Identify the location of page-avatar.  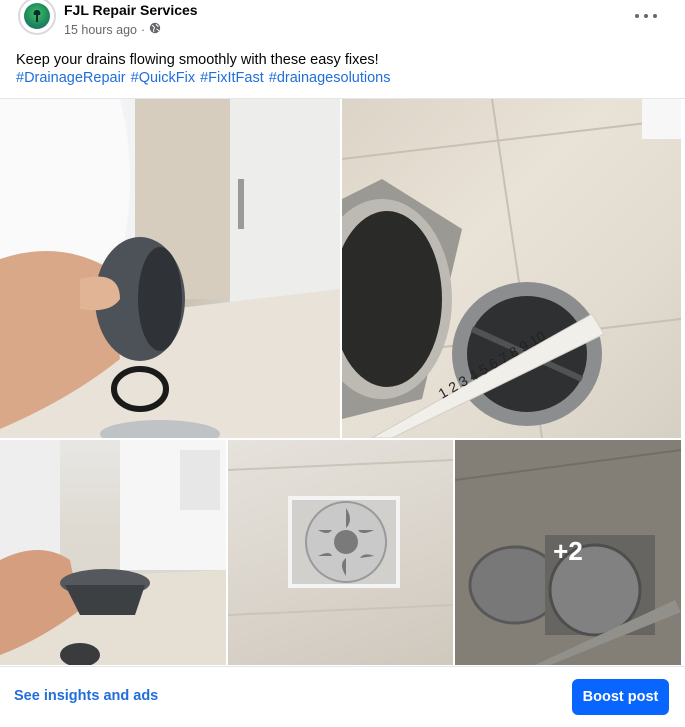
(37, 17).